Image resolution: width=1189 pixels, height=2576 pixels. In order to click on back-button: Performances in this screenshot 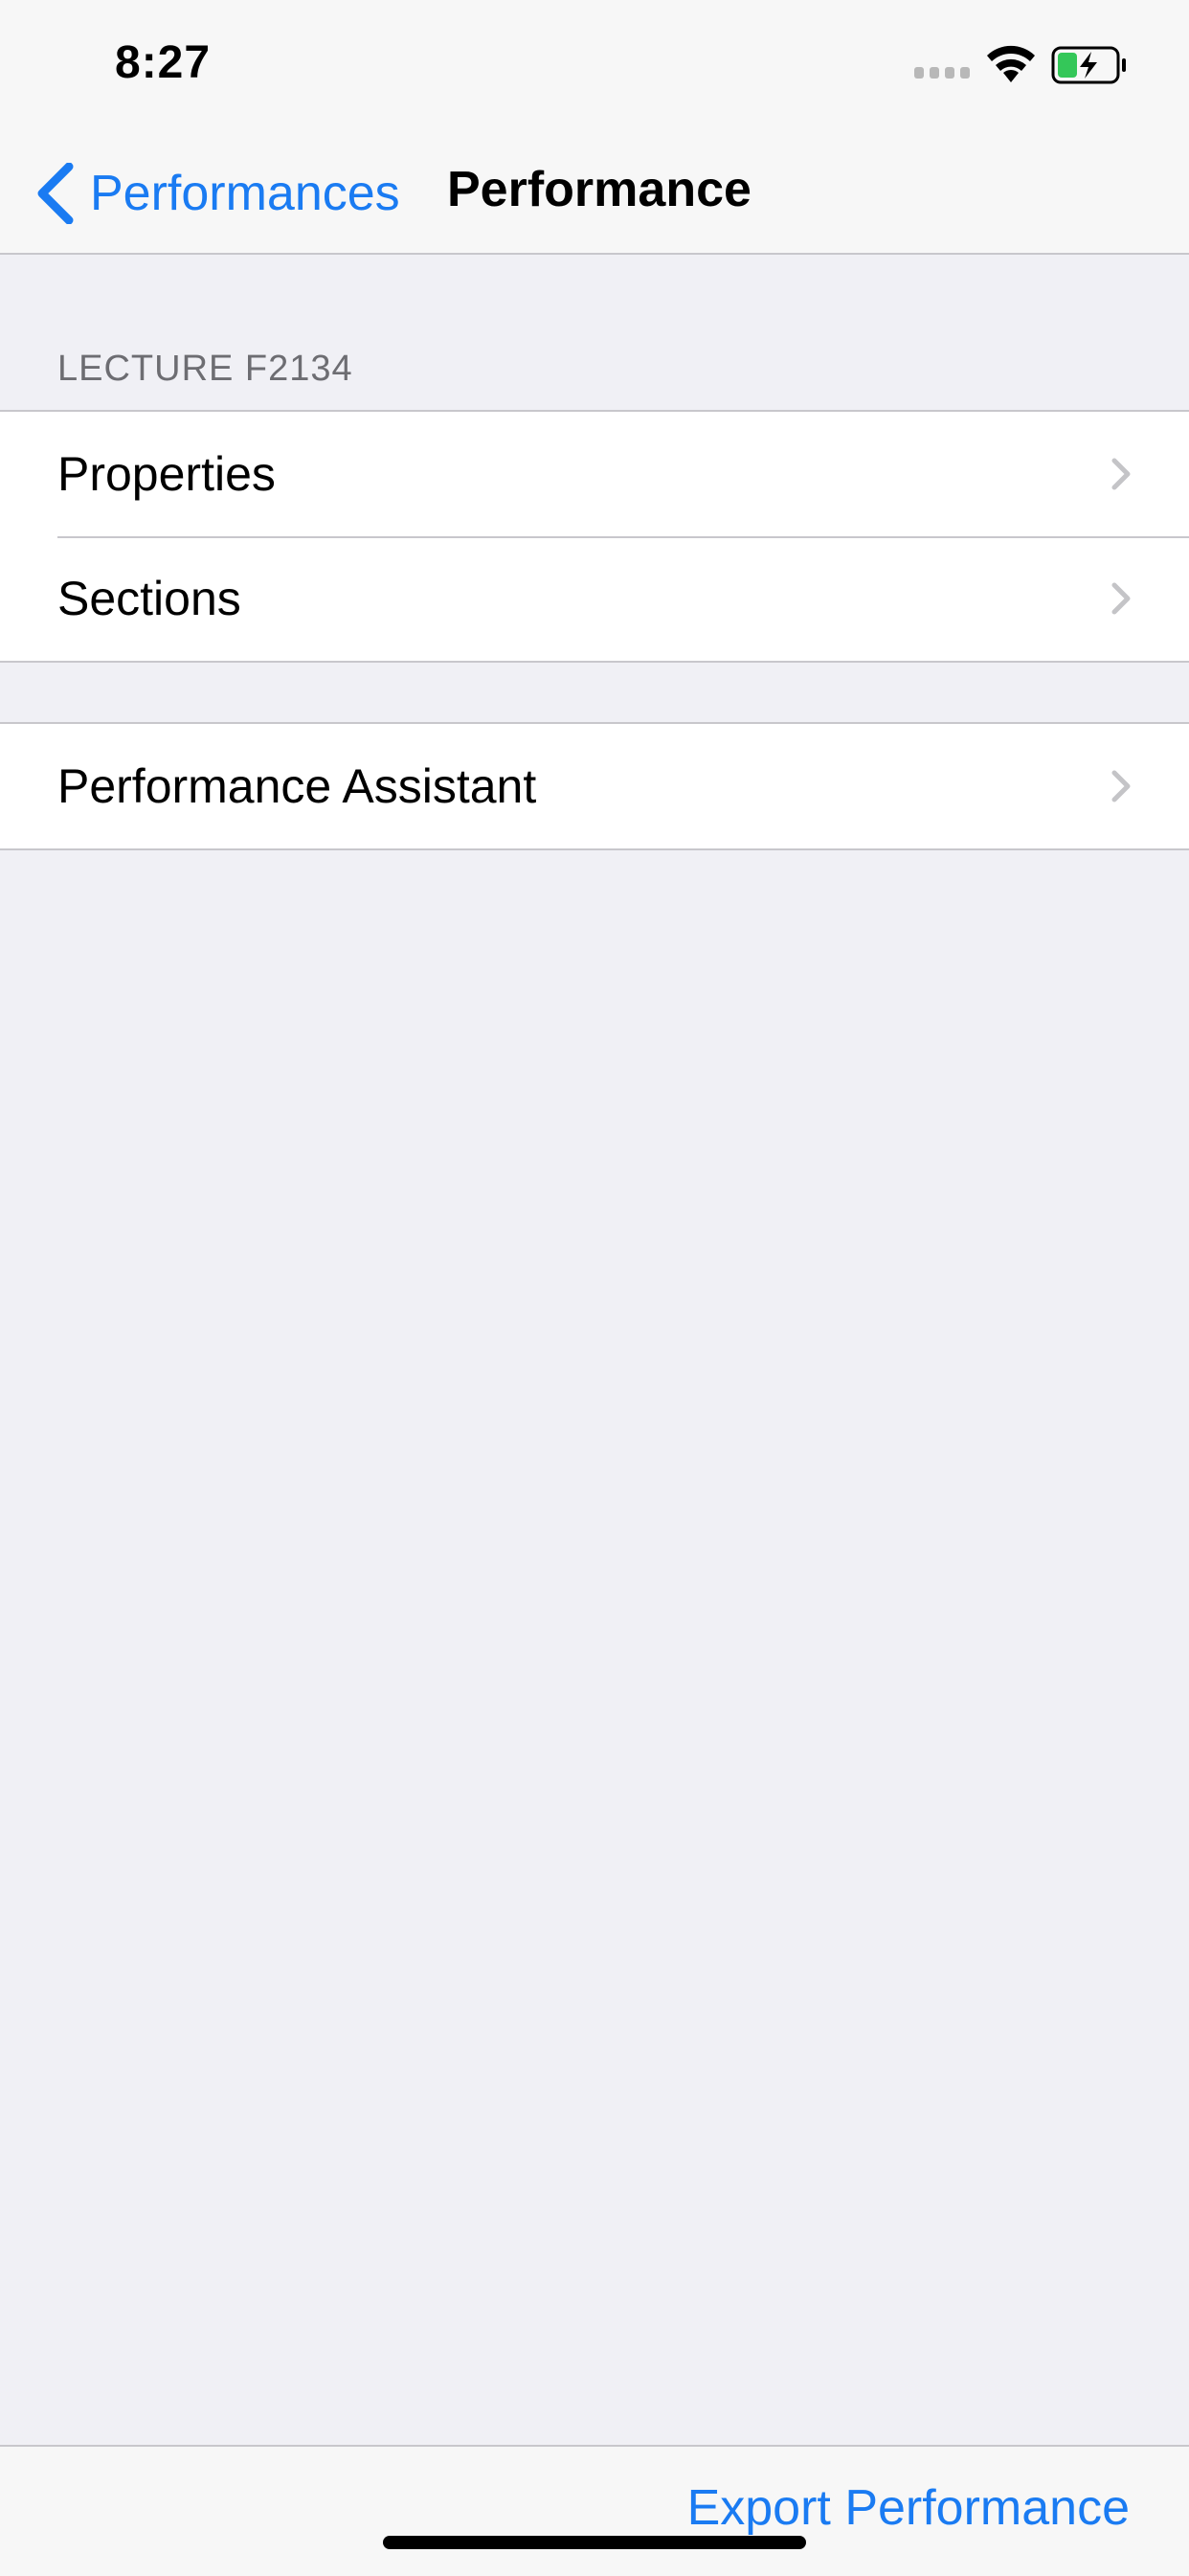, I will do `click(217, 193)`.